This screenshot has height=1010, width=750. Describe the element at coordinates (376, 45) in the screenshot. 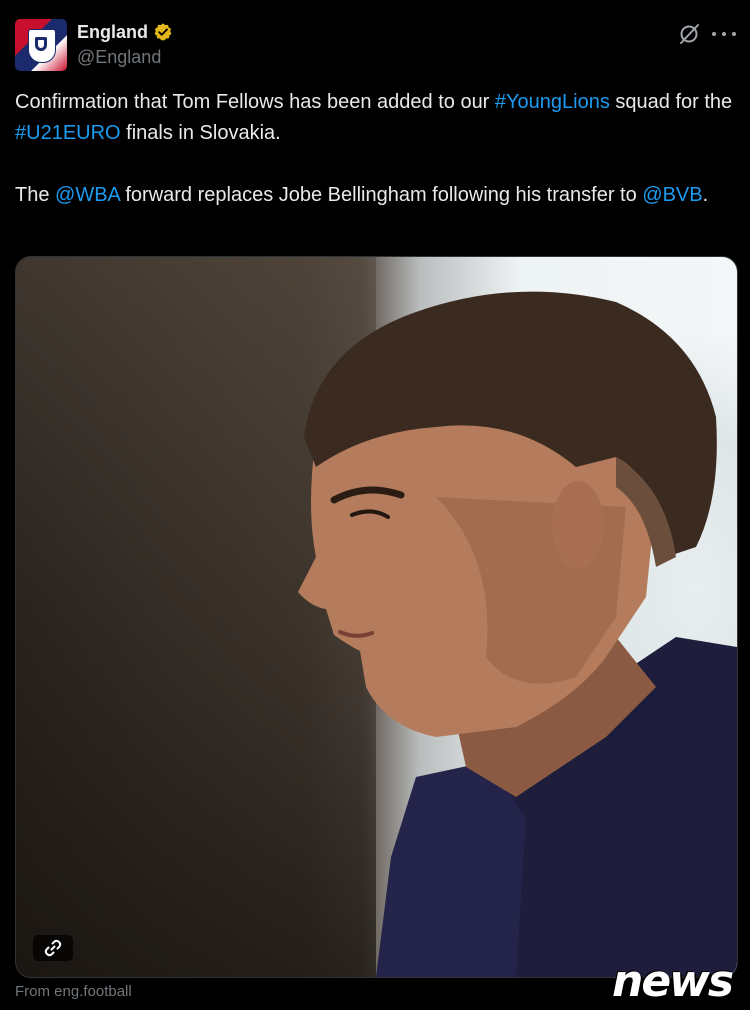

I see `tweet-header: England @England` at that location.